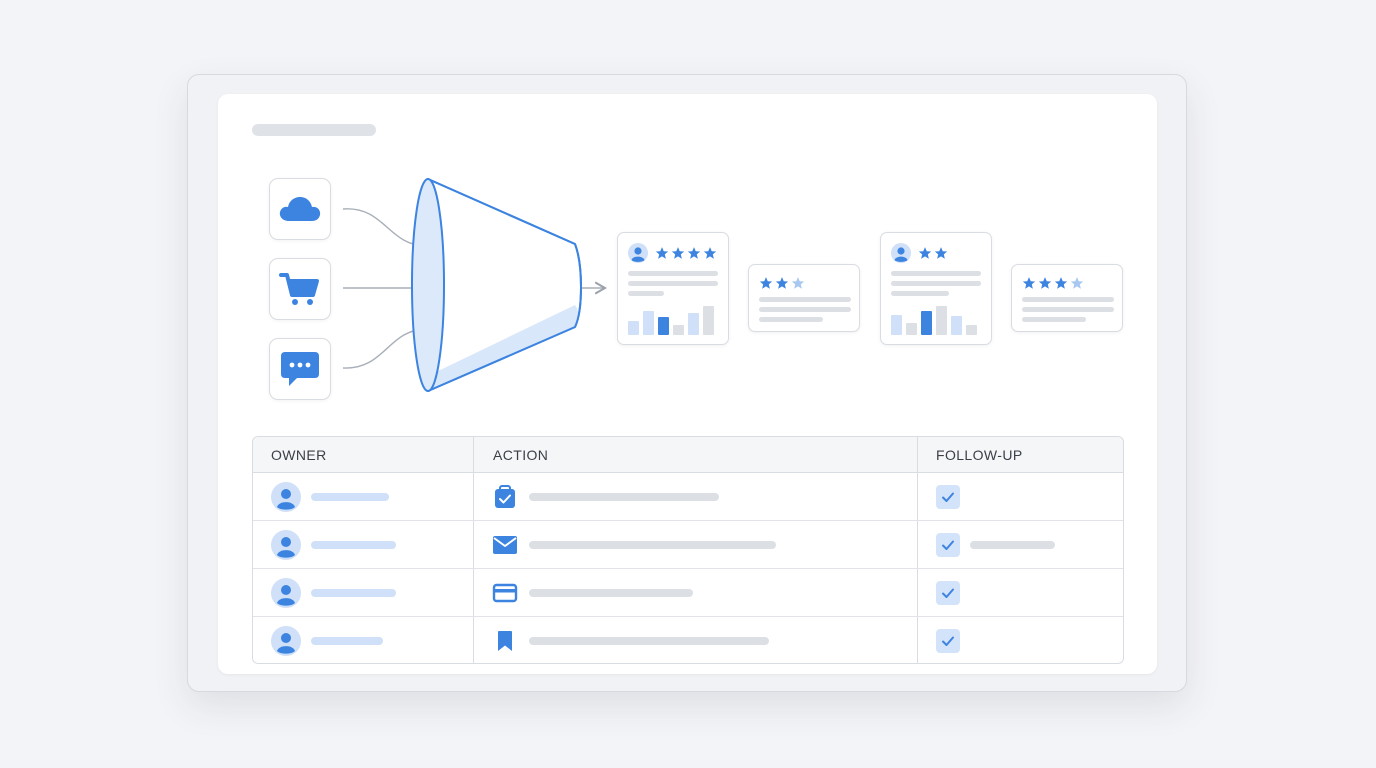 The height and width of the screenshot is (768, 1376). Describe the element at coordinates (496, 285) in the screenshot. I see `funnel` at that location.